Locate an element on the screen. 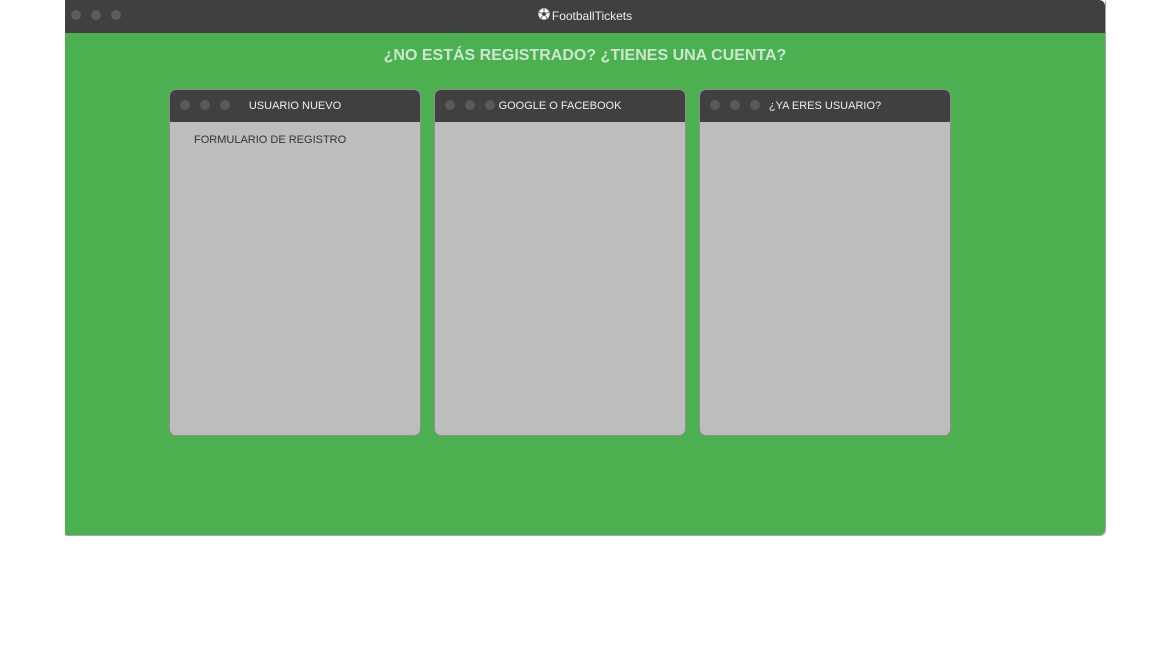  card-title: GOOGLE O FACEBOOK is located at coordinates (560, 106).